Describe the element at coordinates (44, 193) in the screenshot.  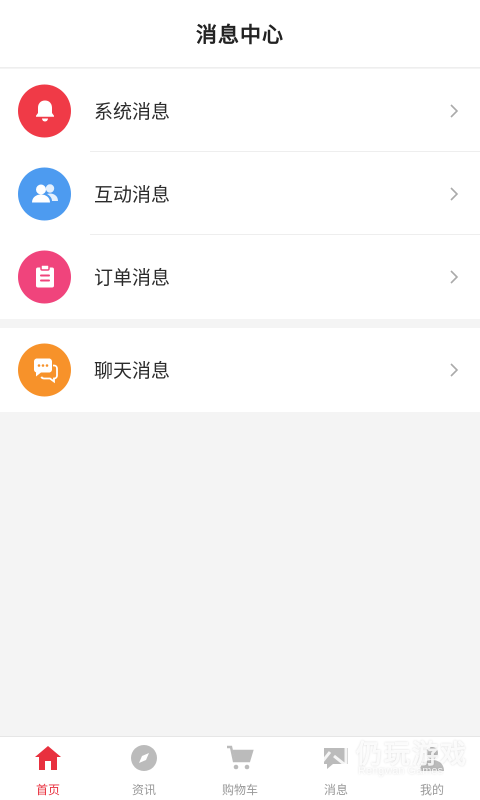
I see `users-icon` at that location.